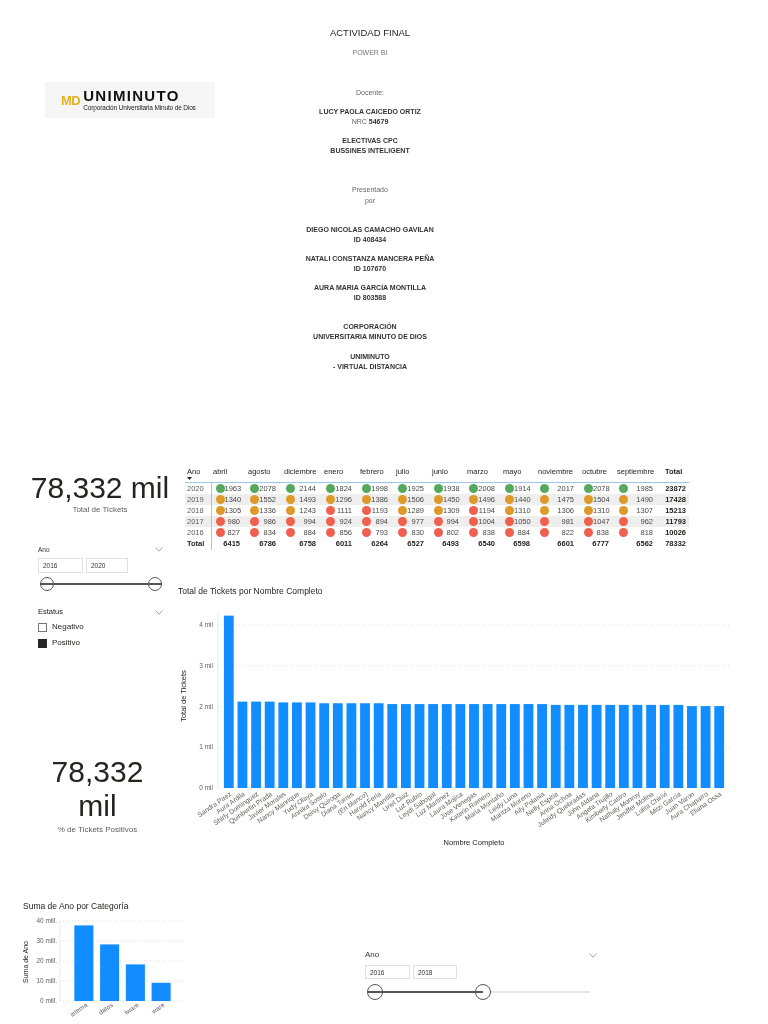 Image resolution: width=768 pixels, height=1024 pixels. What do you see at coordinates (251, 590) in the screenshot?
I see `chart-title: Total de Tickets por Nombre Completo` at bounding box center [251, 590].